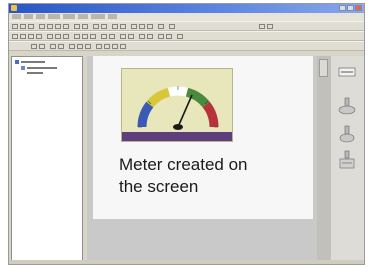  Describe the element at coordinates (324, 158) in the screenshot. I see `vertical-scrollbar` at that location.